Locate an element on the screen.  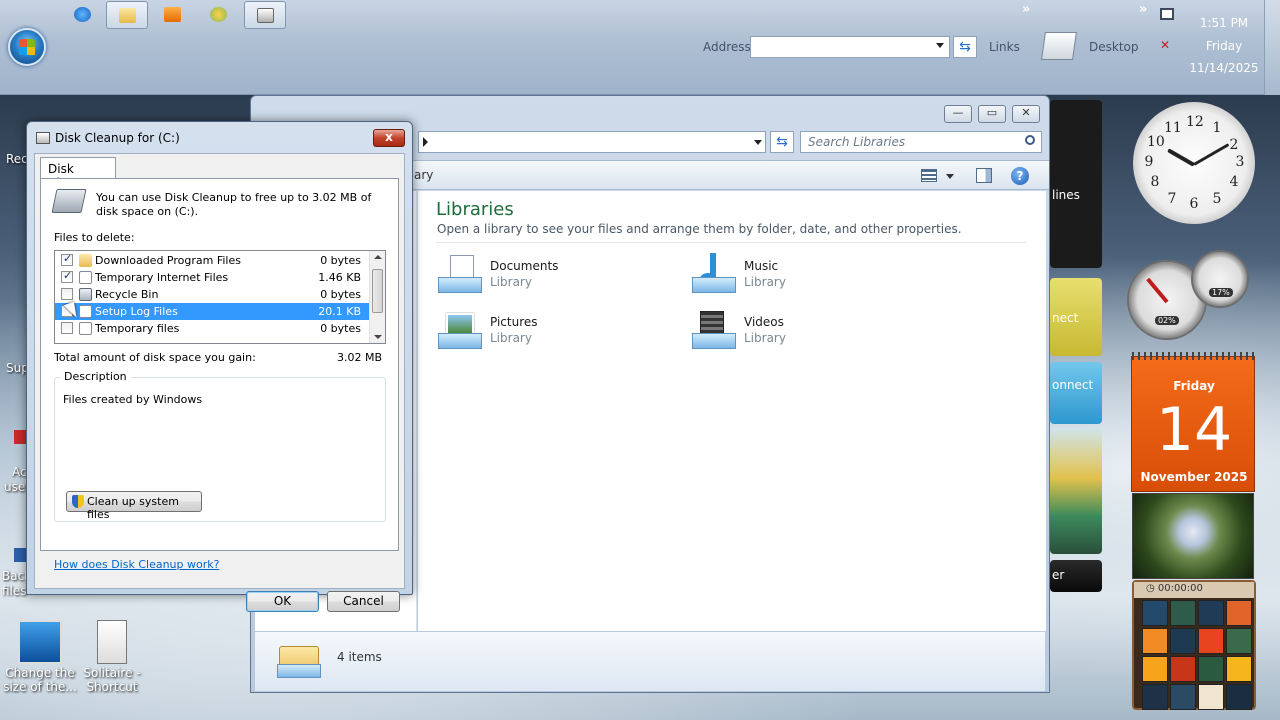
clock-day: Friday is located at coordinates (1224, 46).